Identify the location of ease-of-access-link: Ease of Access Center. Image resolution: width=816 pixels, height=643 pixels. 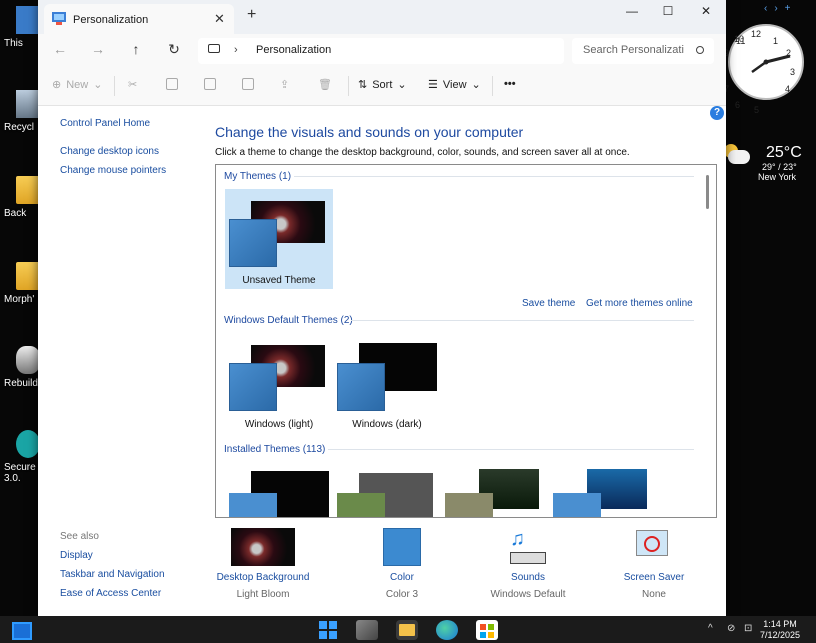
(110, 593).